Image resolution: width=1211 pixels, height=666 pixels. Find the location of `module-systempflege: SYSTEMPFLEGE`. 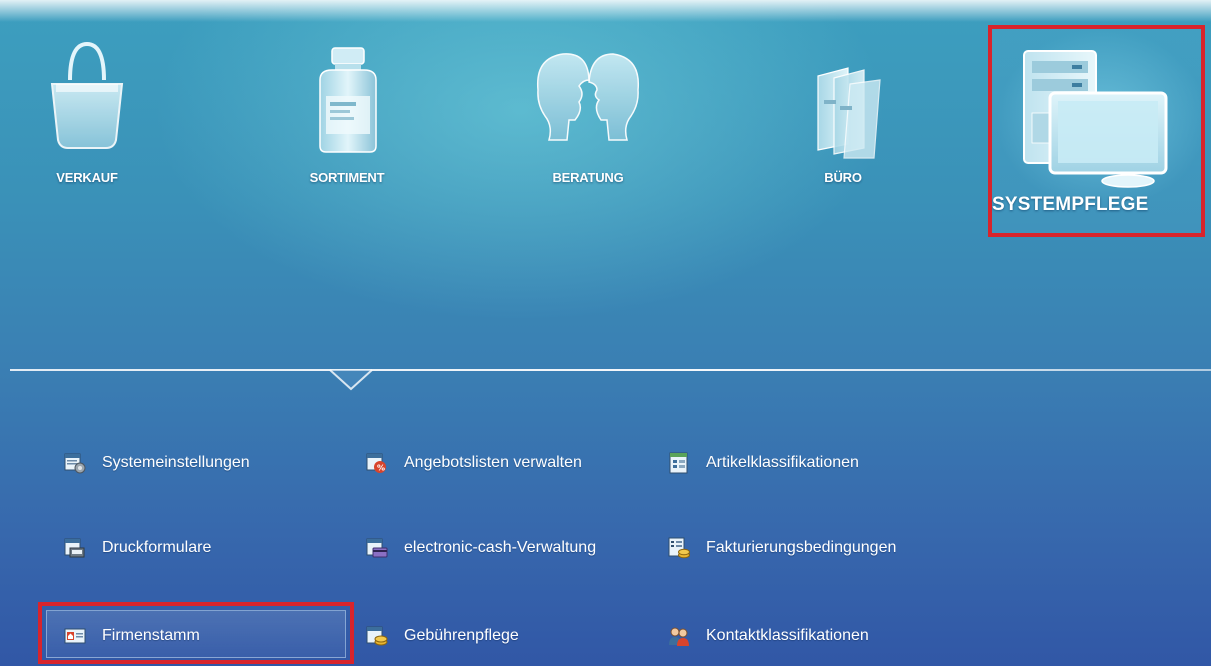

module-systempflege: SYSTEMPFLEGE is located at coordinates (1096, 131).